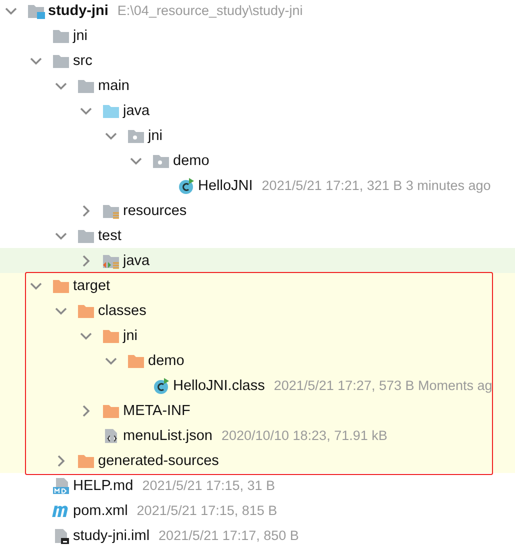  What do you see at coordinates (100, 510) in the screenshot?
I see `tree-item-label: pom.xml` at bounding box center [100, 510].